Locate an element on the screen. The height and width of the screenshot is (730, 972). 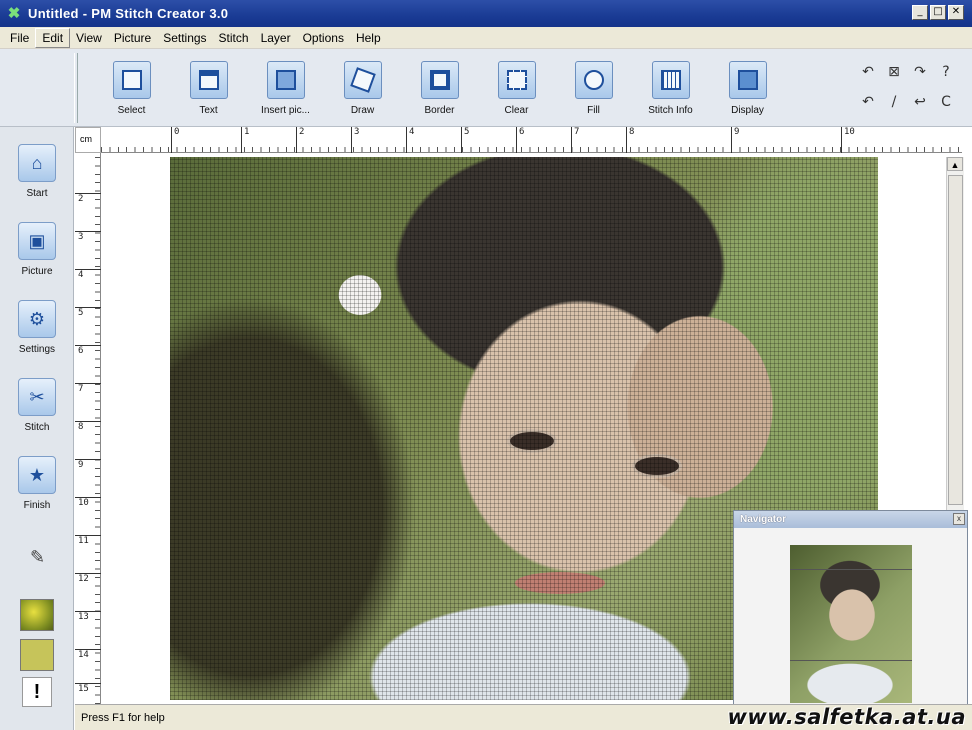
maximize-button: □ is located at coordinates (938, 12).